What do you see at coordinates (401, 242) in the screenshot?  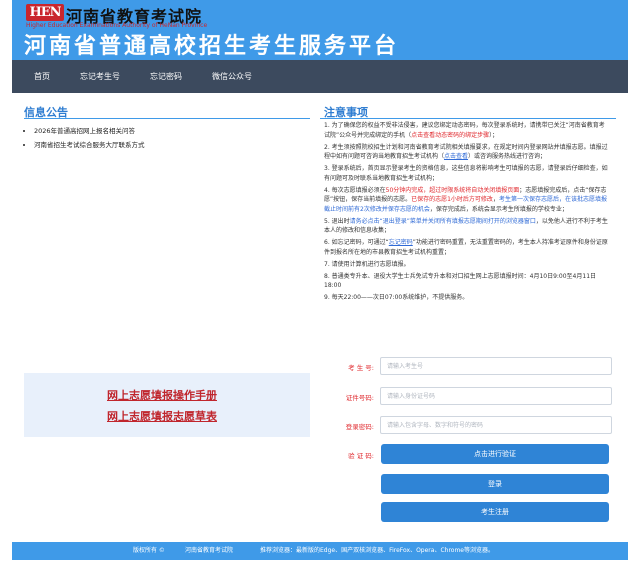 I see `notice-link-forgot-password: 忘记密码` at bounding box center [401, 242].